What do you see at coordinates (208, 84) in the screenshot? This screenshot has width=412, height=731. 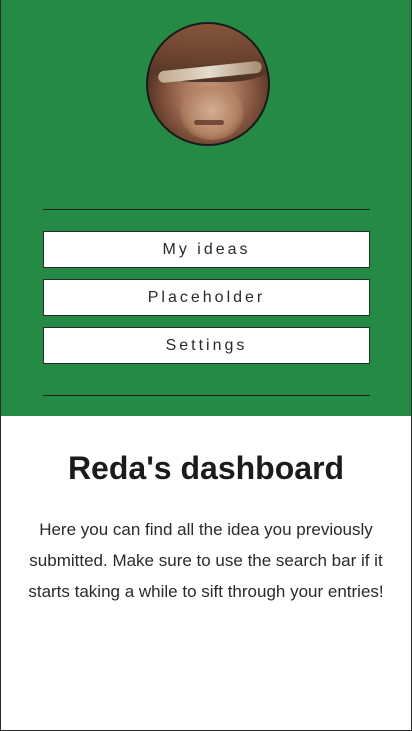 I see `user-avatar` at bounding box center [208, 84].